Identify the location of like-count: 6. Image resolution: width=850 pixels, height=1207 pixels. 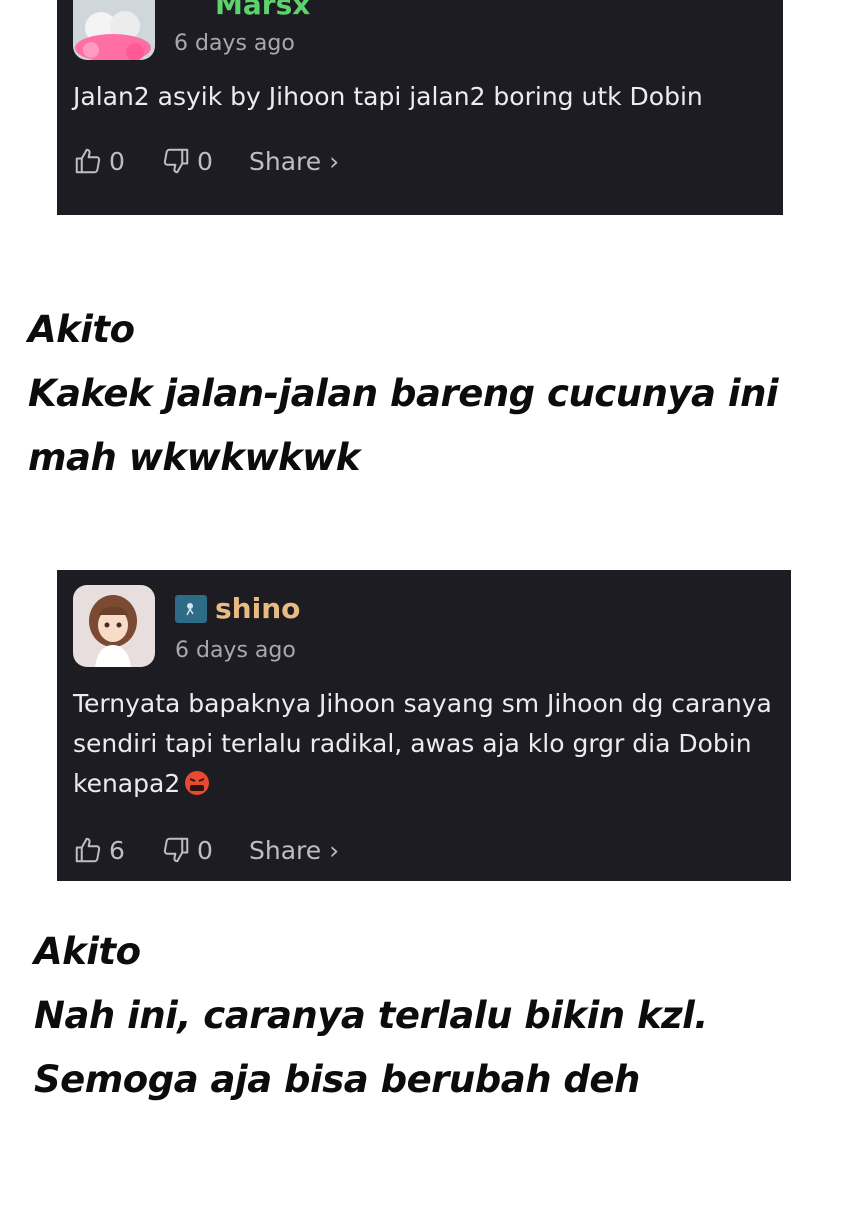
(117, 850).